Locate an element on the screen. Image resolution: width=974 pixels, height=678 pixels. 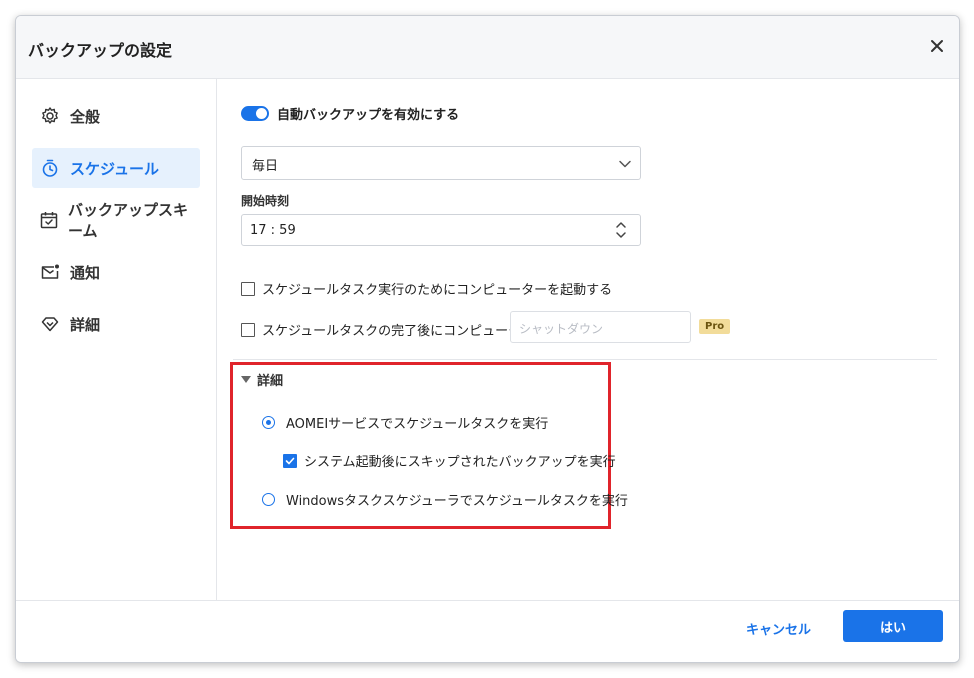
sidebar-item-backup-scheme: バックアップスキーム is located at coordinates (116, 220).